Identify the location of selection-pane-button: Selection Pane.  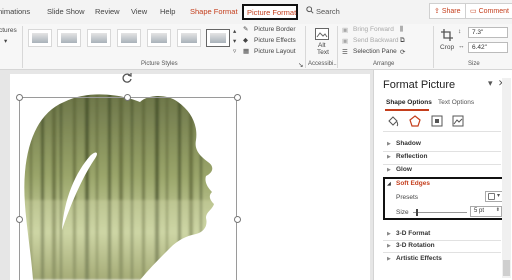
(375, 51).